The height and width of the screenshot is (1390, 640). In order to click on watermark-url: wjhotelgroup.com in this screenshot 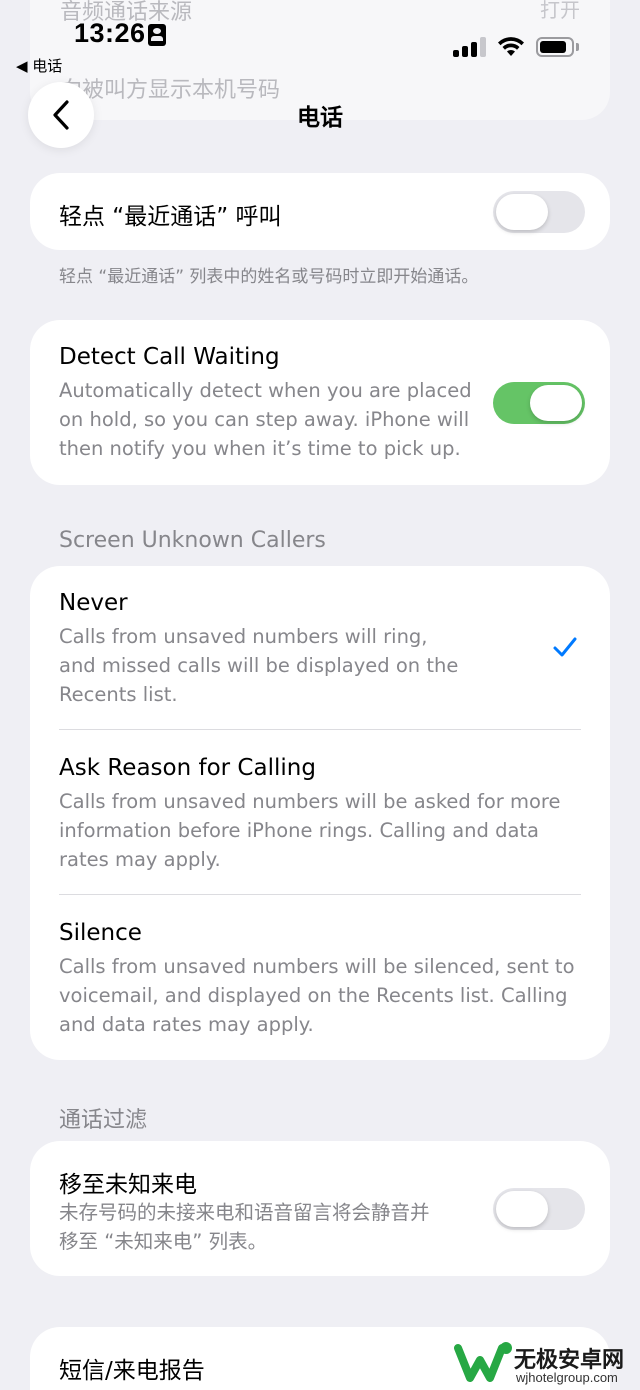, I will do `click(567, 1377)`.